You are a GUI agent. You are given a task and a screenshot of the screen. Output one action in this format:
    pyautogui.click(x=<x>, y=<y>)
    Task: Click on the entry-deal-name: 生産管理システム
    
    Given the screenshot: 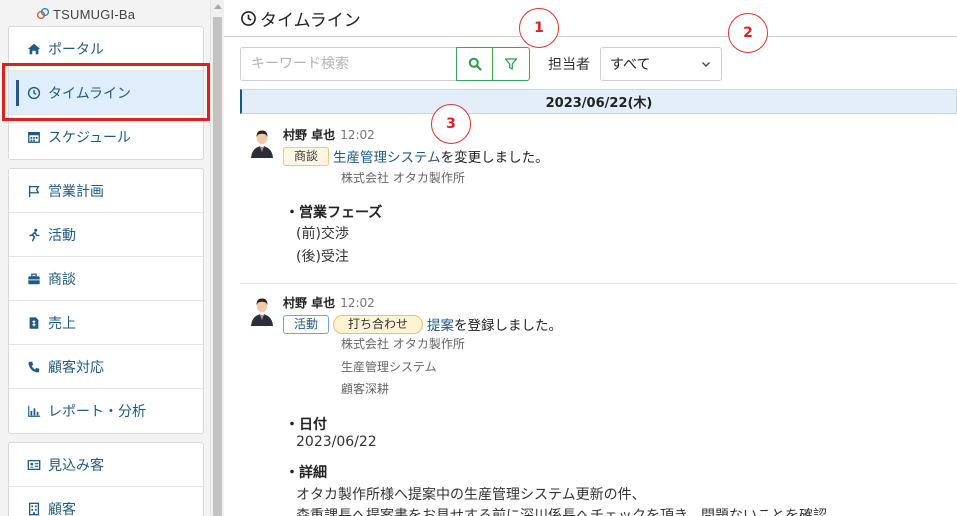 What is the action you would take?
    pyautogui.click(x=389, y=367)
    